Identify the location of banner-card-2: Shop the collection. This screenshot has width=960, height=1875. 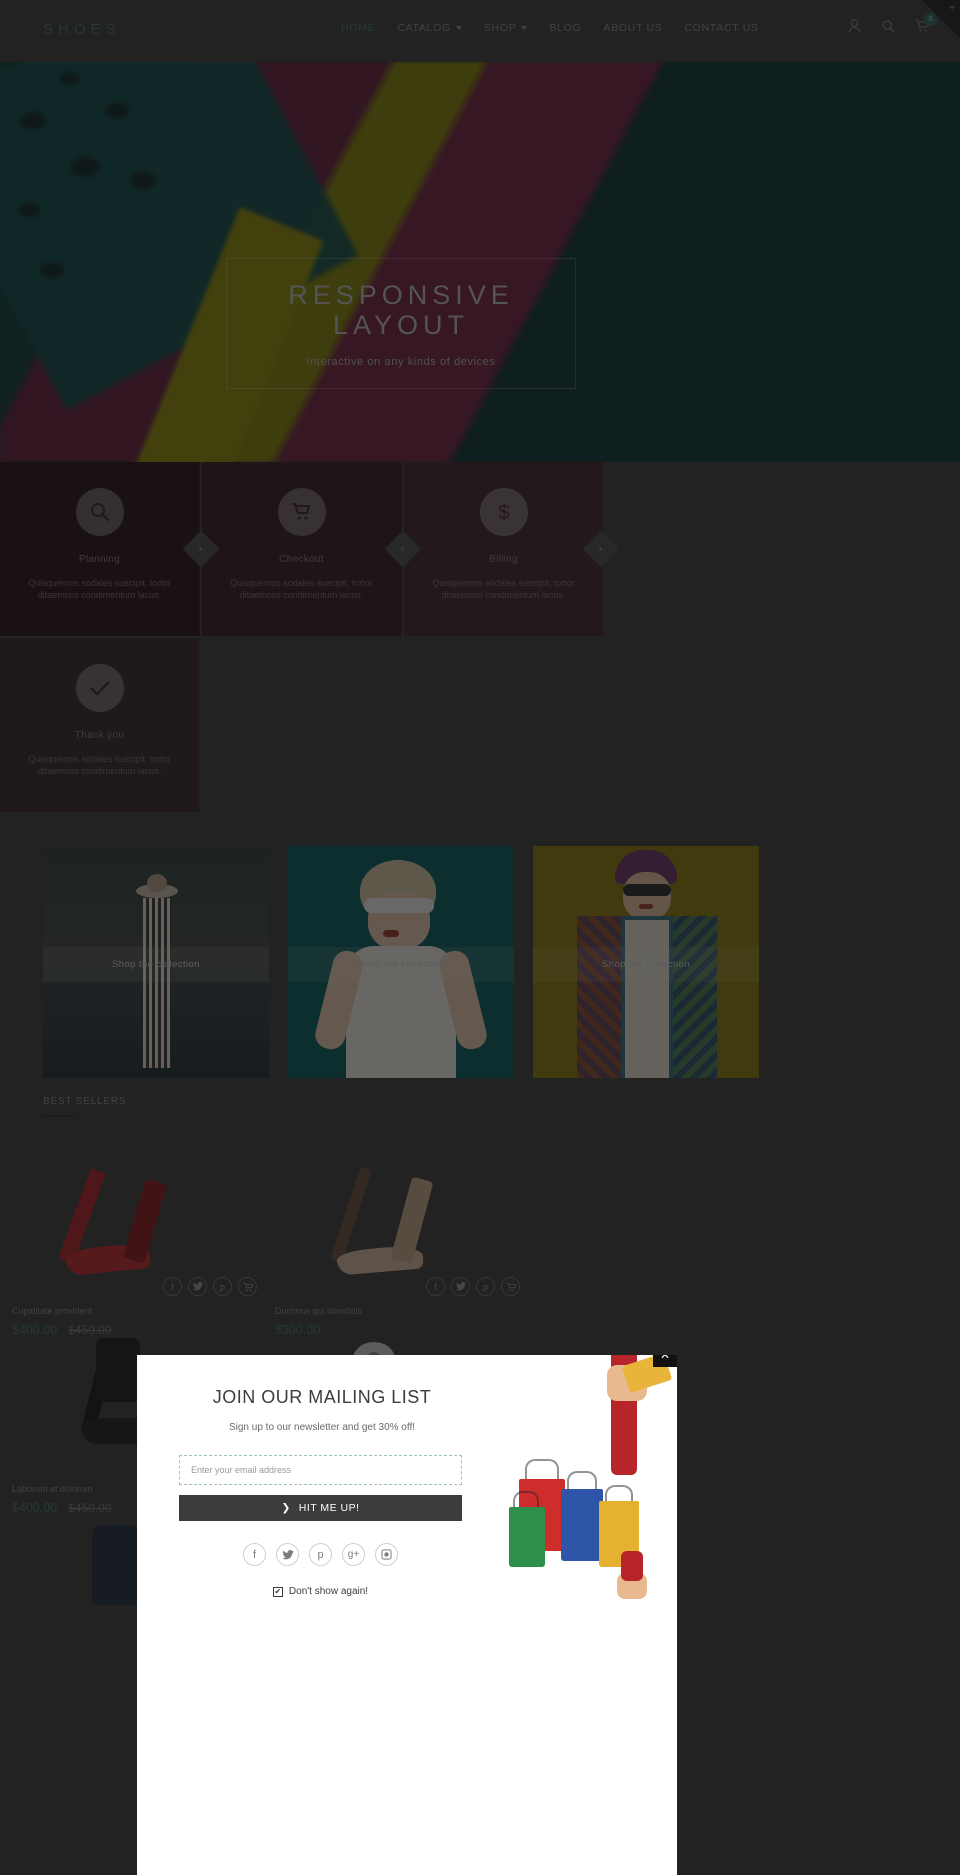
(401, 962).